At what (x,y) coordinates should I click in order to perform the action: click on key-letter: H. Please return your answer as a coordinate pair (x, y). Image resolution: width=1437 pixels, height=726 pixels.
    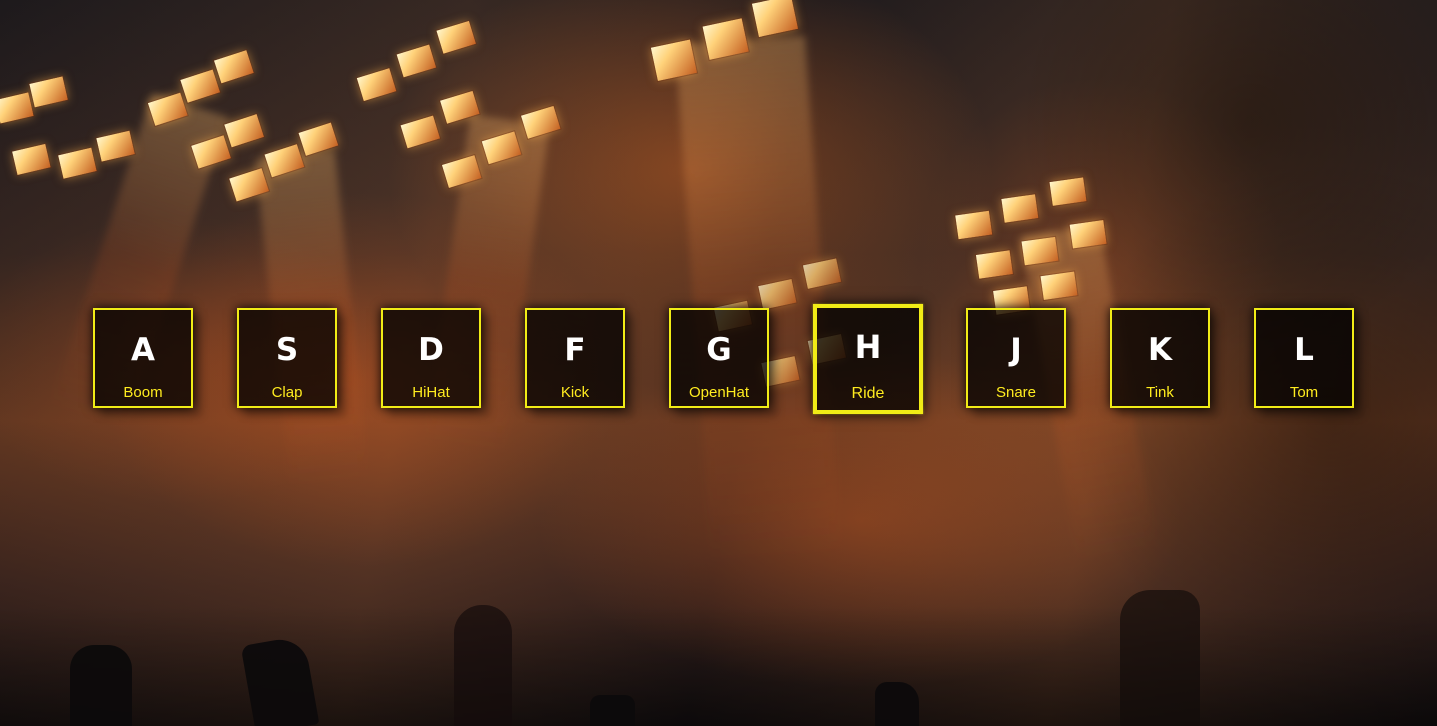
    Looking at the image, I should click on (868, 347).